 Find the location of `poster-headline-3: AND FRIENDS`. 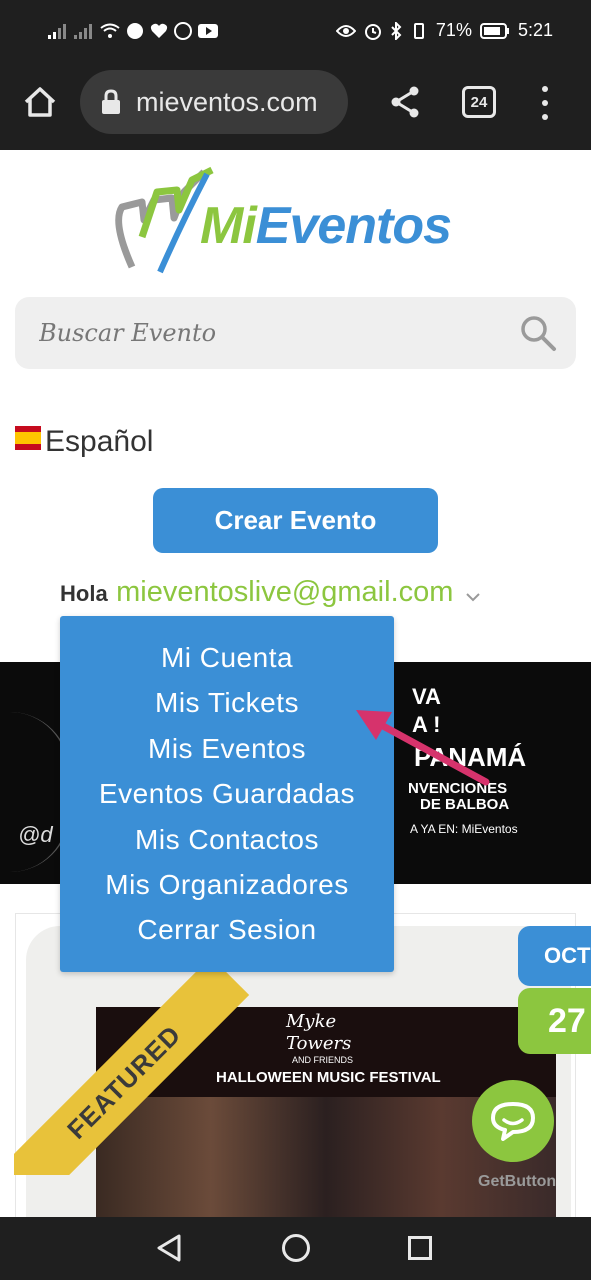

poster-headline-3: AND FRIENDS is located at coordinates (323, 1060).